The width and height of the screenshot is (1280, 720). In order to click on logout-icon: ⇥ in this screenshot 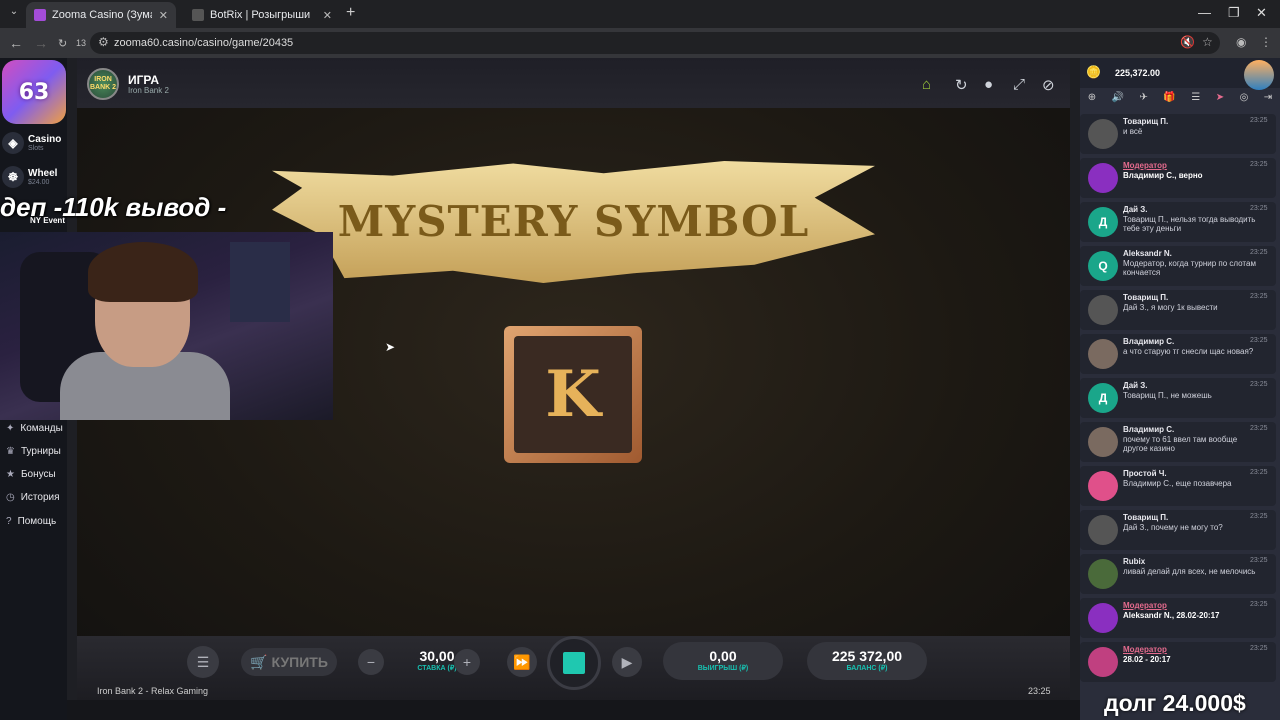, I will do `click(1268, 102)`.